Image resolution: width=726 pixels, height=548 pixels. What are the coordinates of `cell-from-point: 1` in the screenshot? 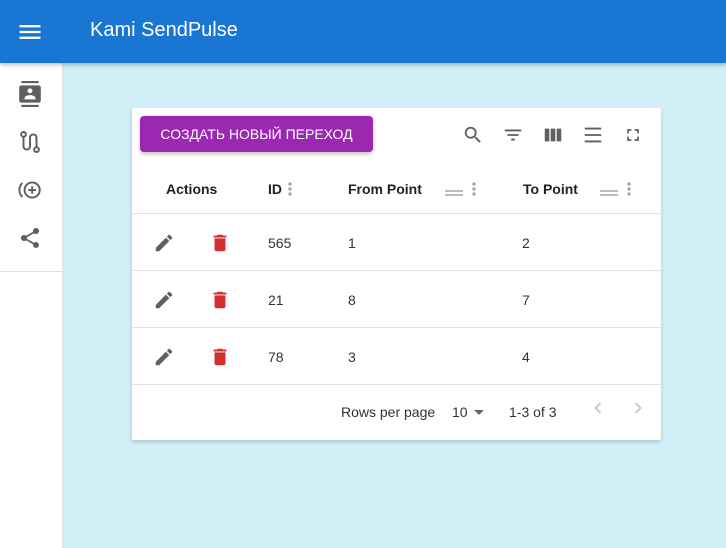 It's located at (352, 243).